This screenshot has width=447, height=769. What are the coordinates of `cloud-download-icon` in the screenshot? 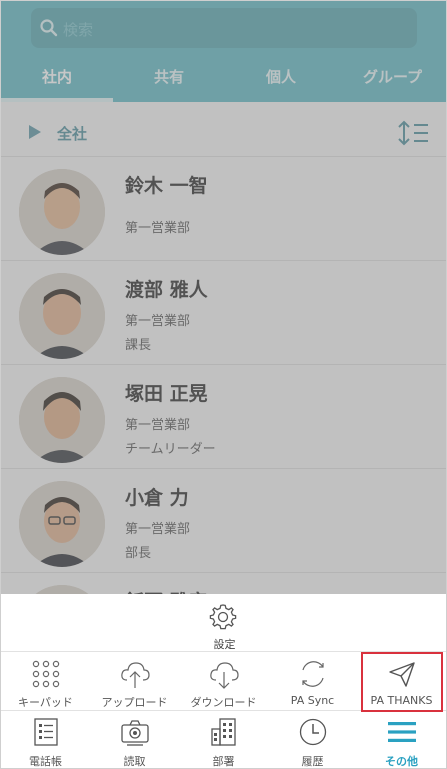 It's located at (224, 675).